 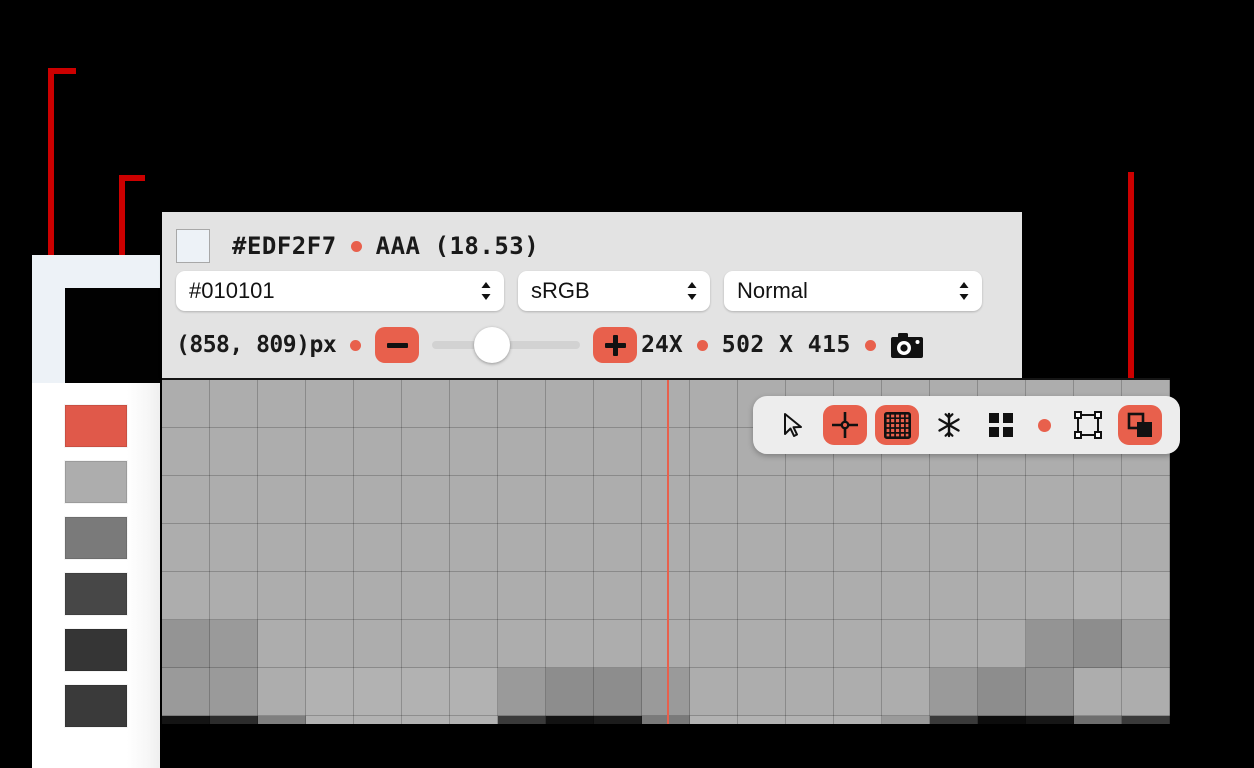 I want to click on crosshair-tool, so click(x=845, y=425).